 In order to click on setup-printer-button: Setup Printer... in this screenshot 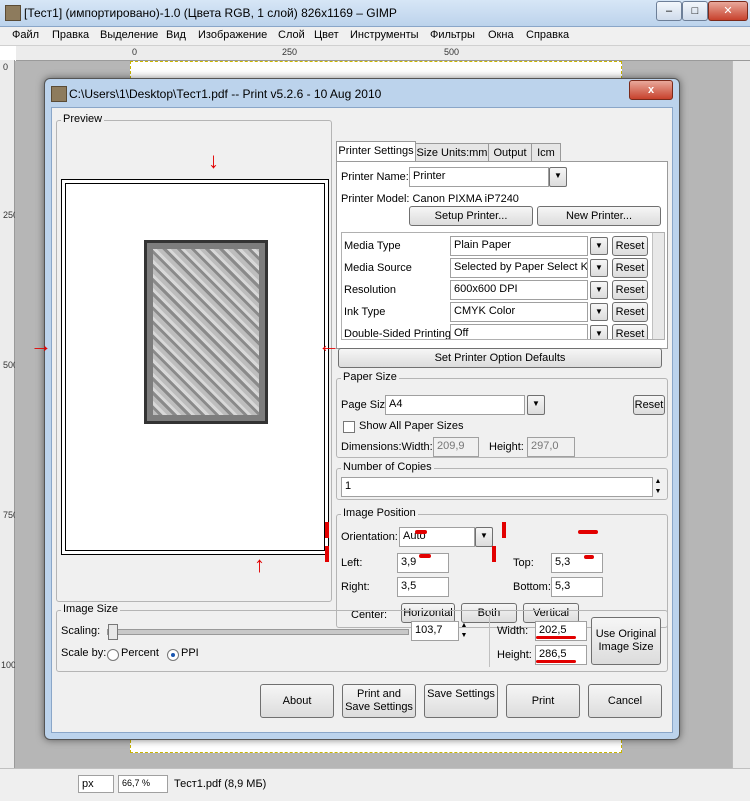, I will do `click(471, 216)`.